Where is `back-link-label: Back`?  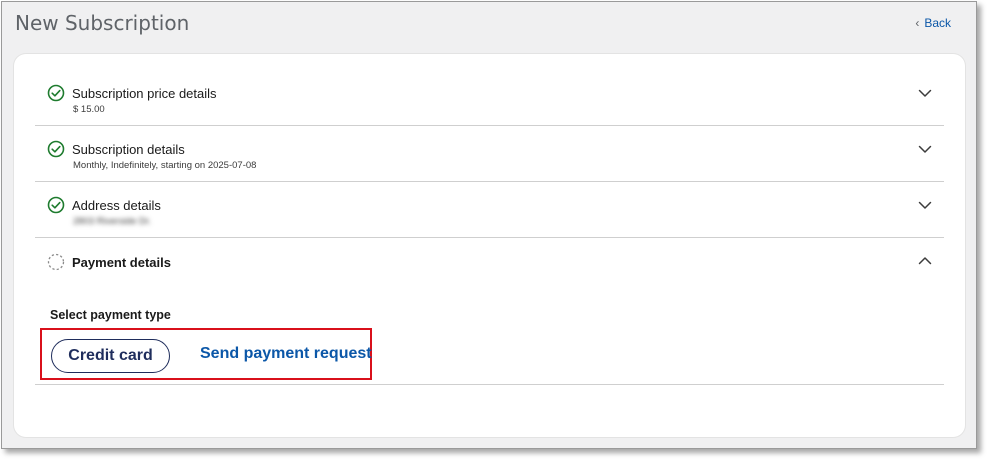
back-link-label: Back is located at coordinates (937, 23).